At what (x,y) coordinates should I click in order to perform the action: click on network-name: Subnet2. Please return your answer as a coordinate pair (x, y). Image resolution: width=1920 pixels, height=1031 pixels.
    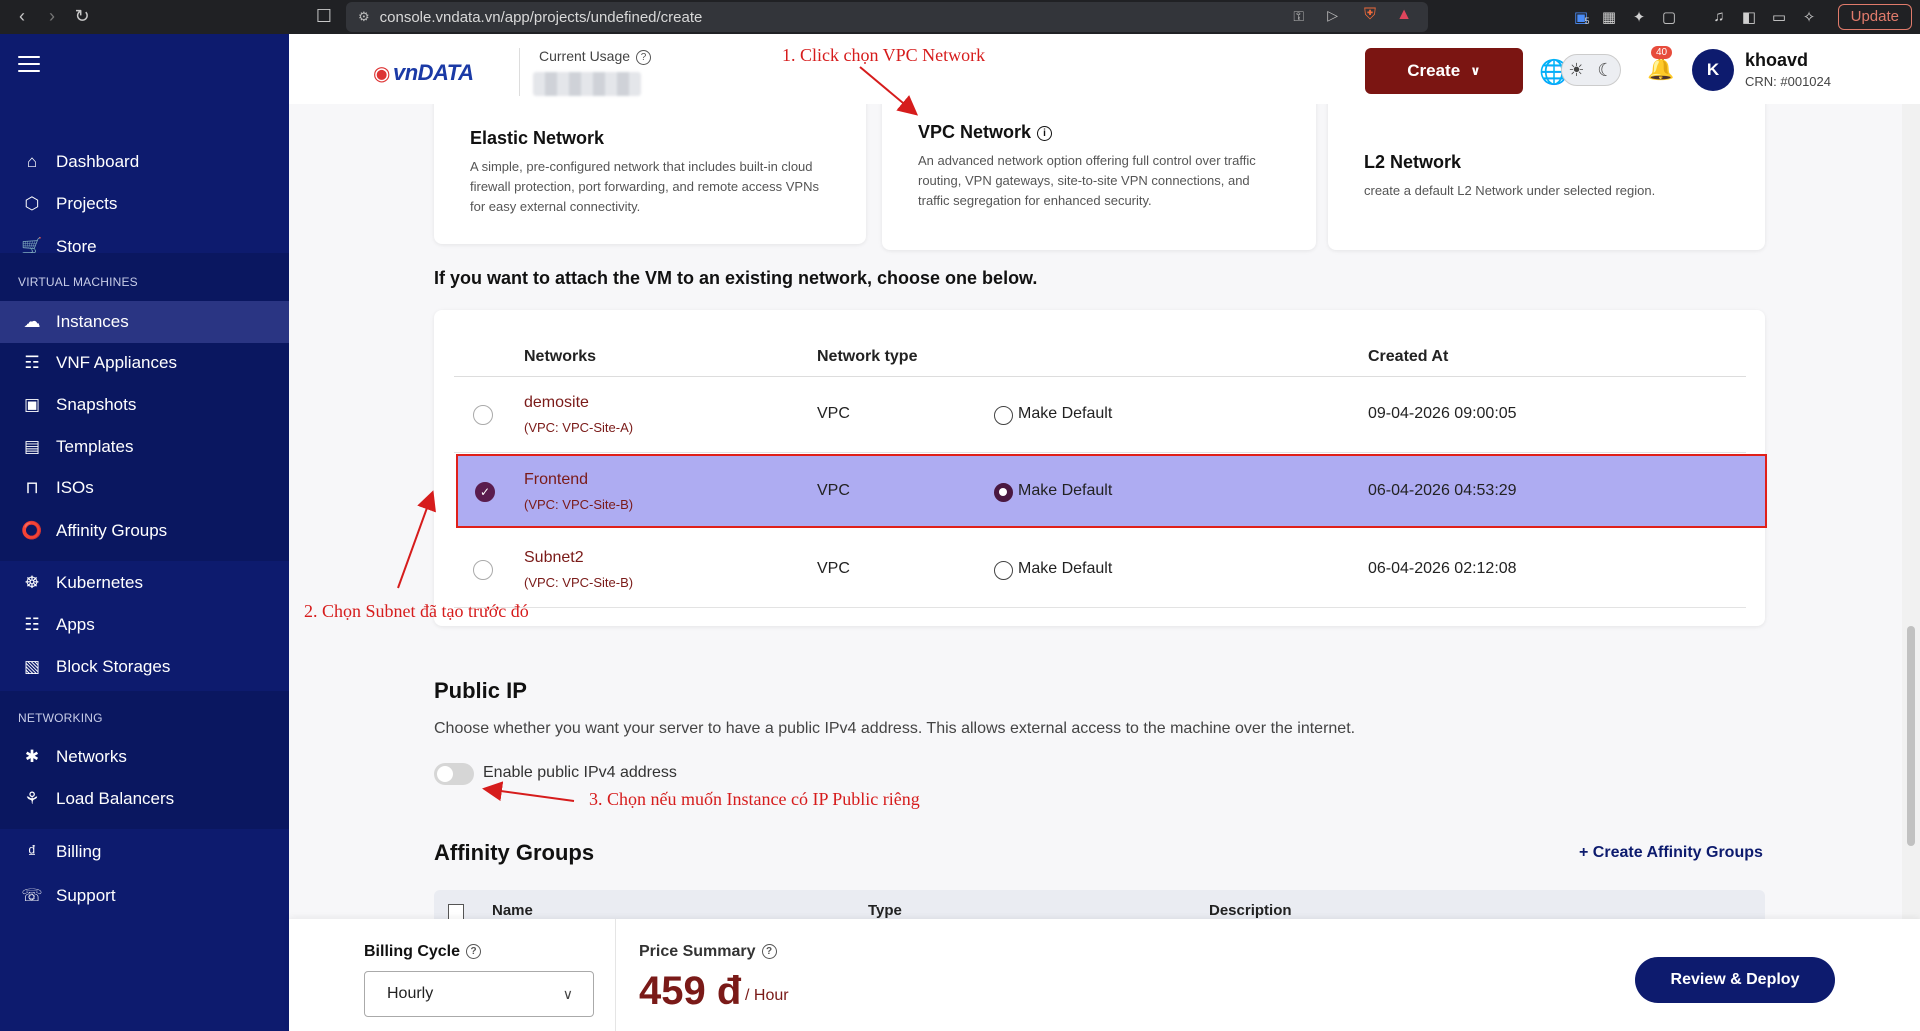
    Looking at the image, I should click on (554, 558).